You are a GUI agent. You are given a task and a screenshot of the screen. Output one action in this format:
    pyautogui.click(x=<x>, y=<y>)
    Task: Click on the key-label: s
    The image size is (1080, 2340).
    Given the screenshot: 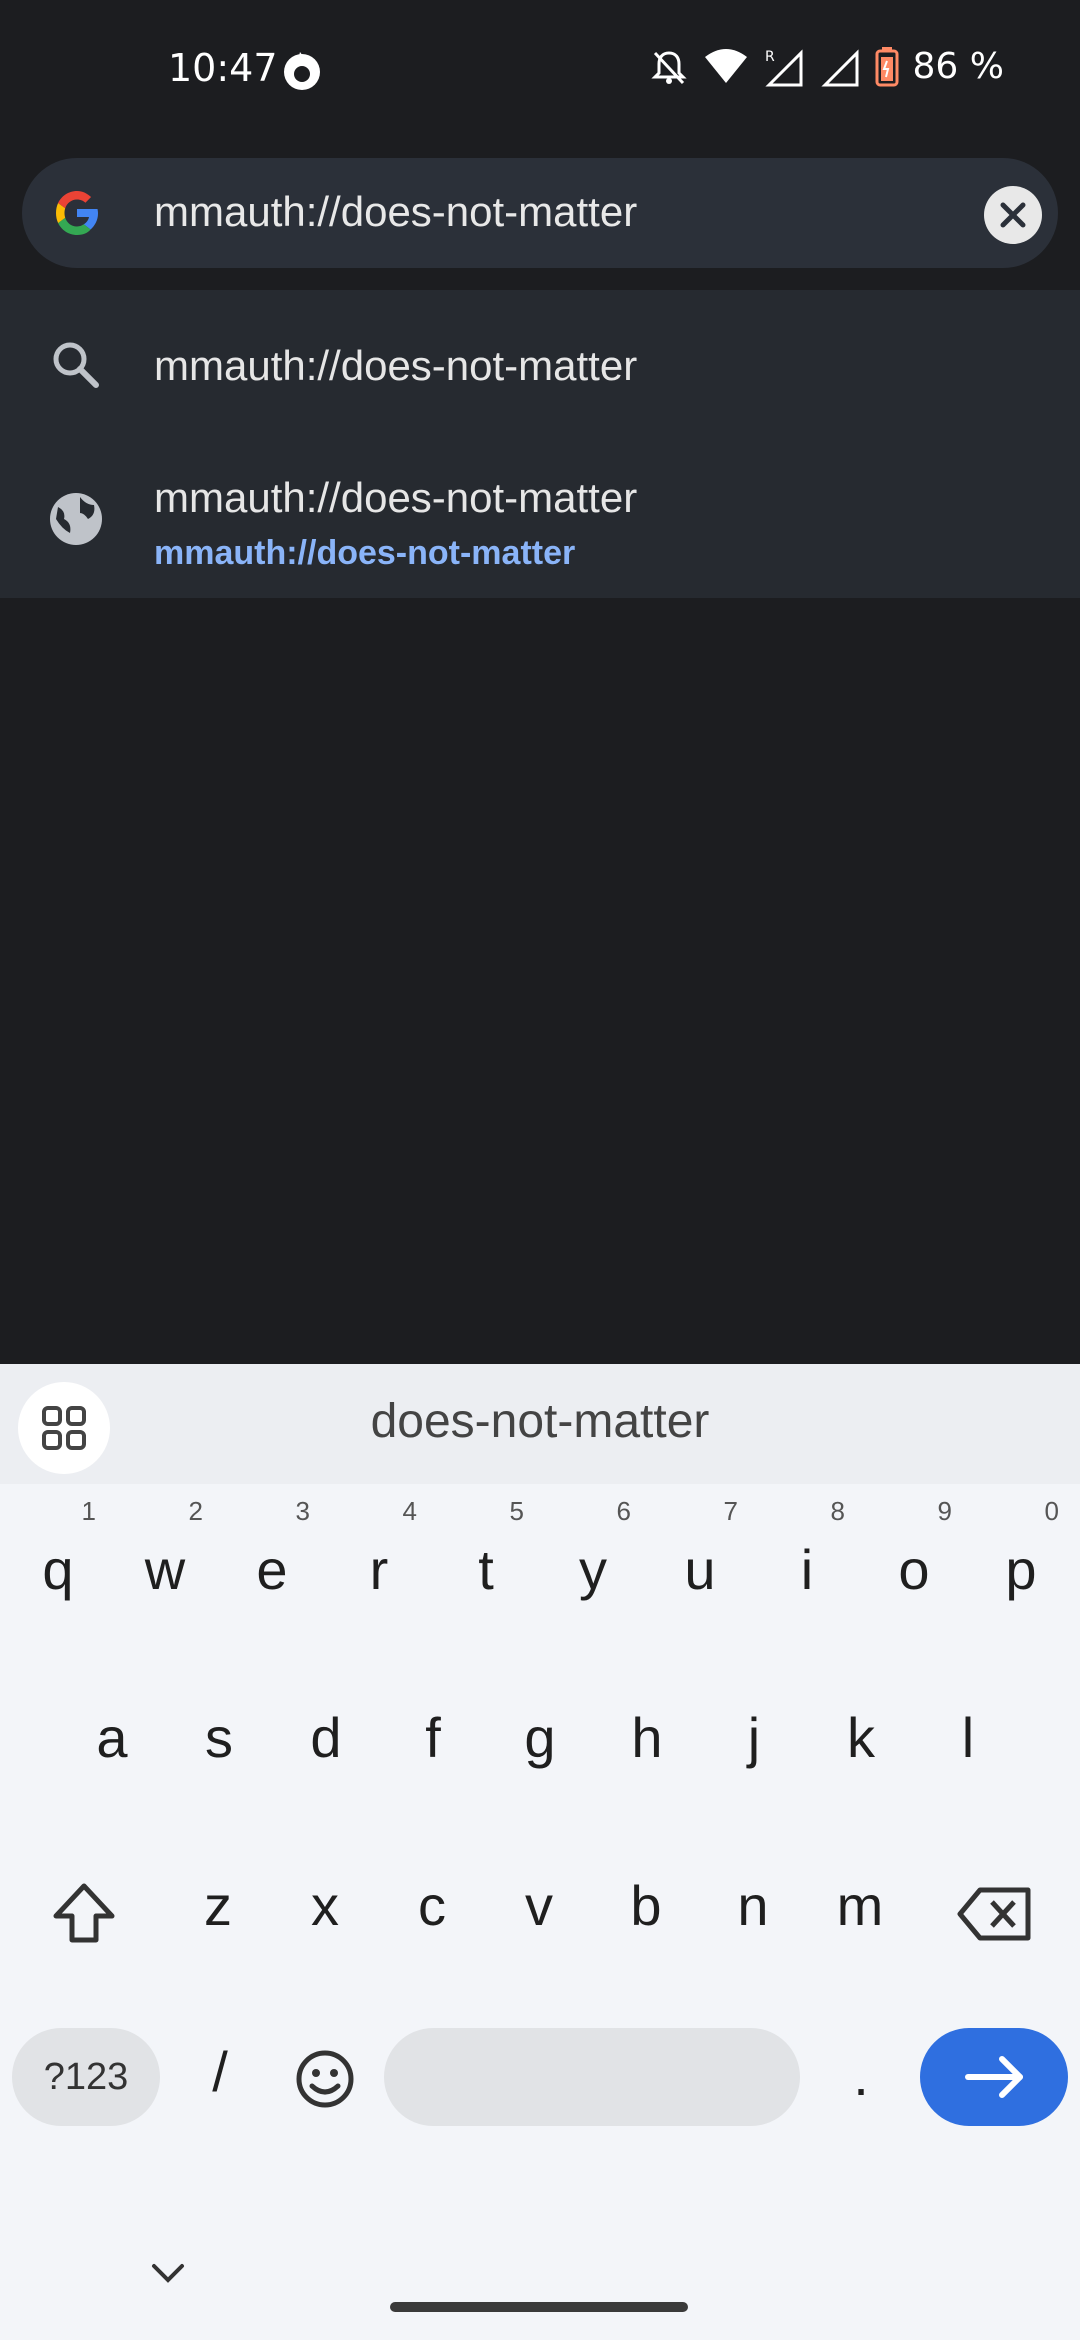 What is the action you would take?
    pyautogui.click(x=219, y=1737)
    